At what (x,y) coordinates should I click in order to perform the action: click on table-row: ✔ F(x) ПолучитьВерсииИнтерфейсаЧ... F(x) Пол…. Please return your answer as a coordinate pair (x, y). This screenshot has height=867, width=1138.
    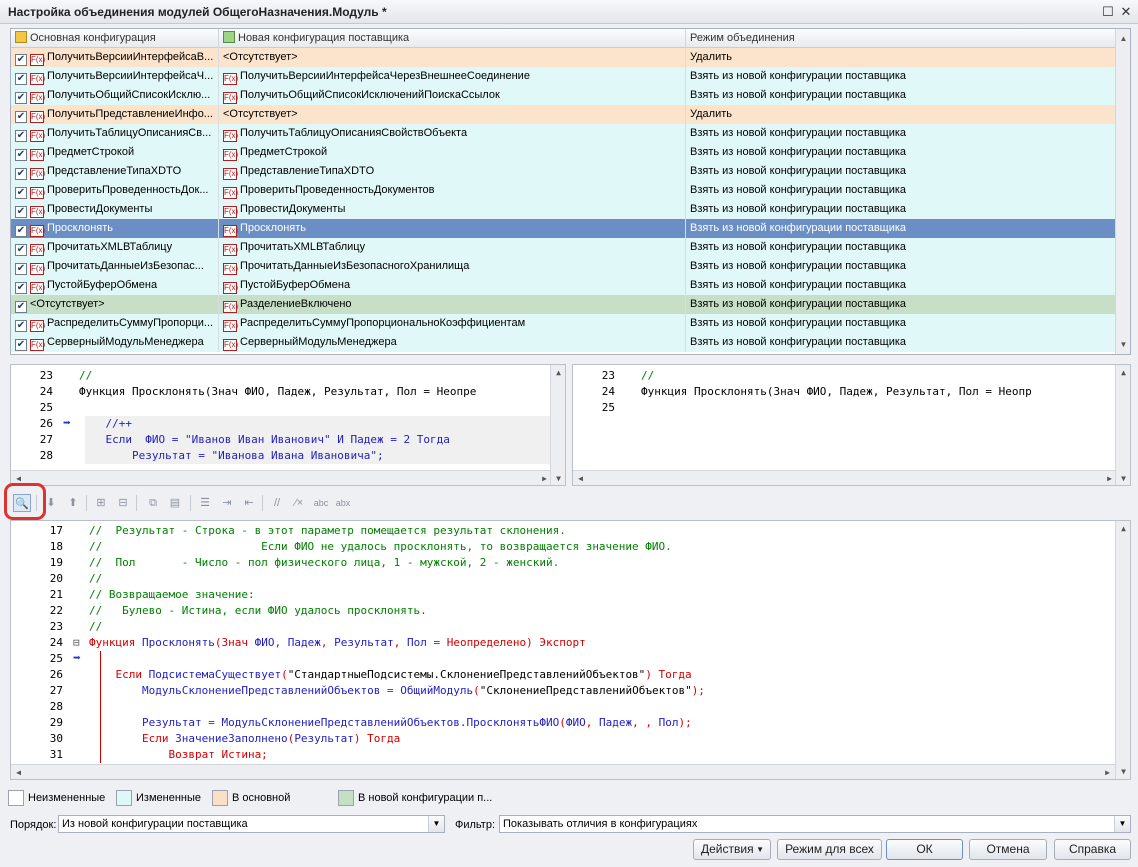
    Looking at the image, I should click on (563, 76).